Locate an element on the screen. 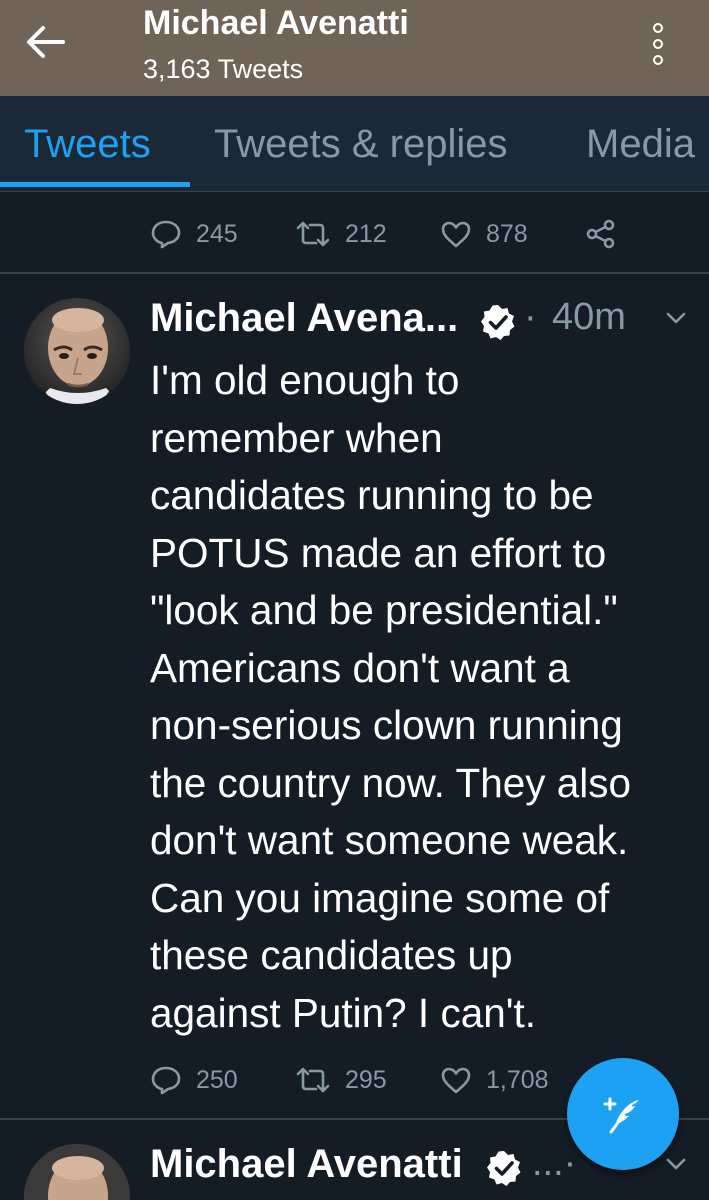 The width and height of the screenshot is (709, 1200). tweet-count: 3,163 Tweets is located at coordinates (223, 69).